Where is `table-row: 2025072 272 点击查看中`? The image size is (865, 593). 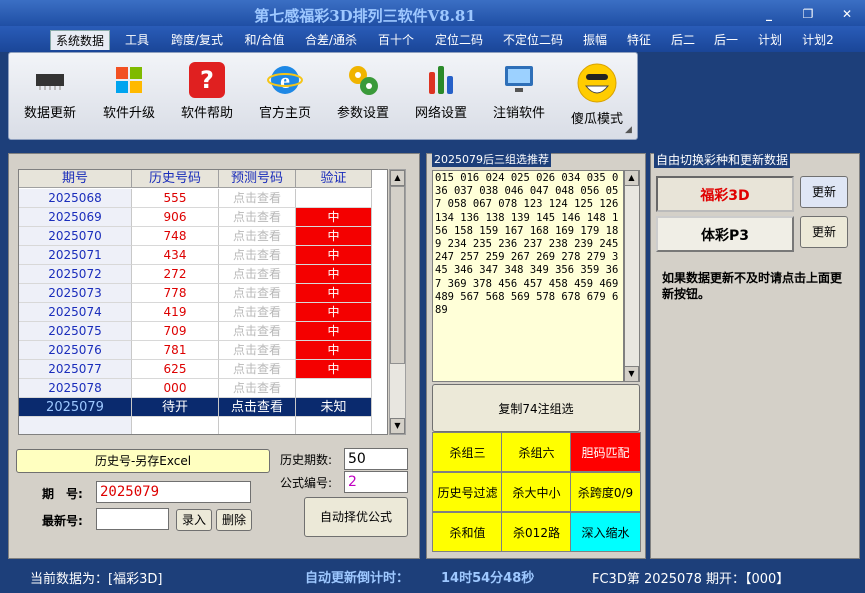 table-row: 2025072 272 点击查看中 is located at coordinates (203, 274).